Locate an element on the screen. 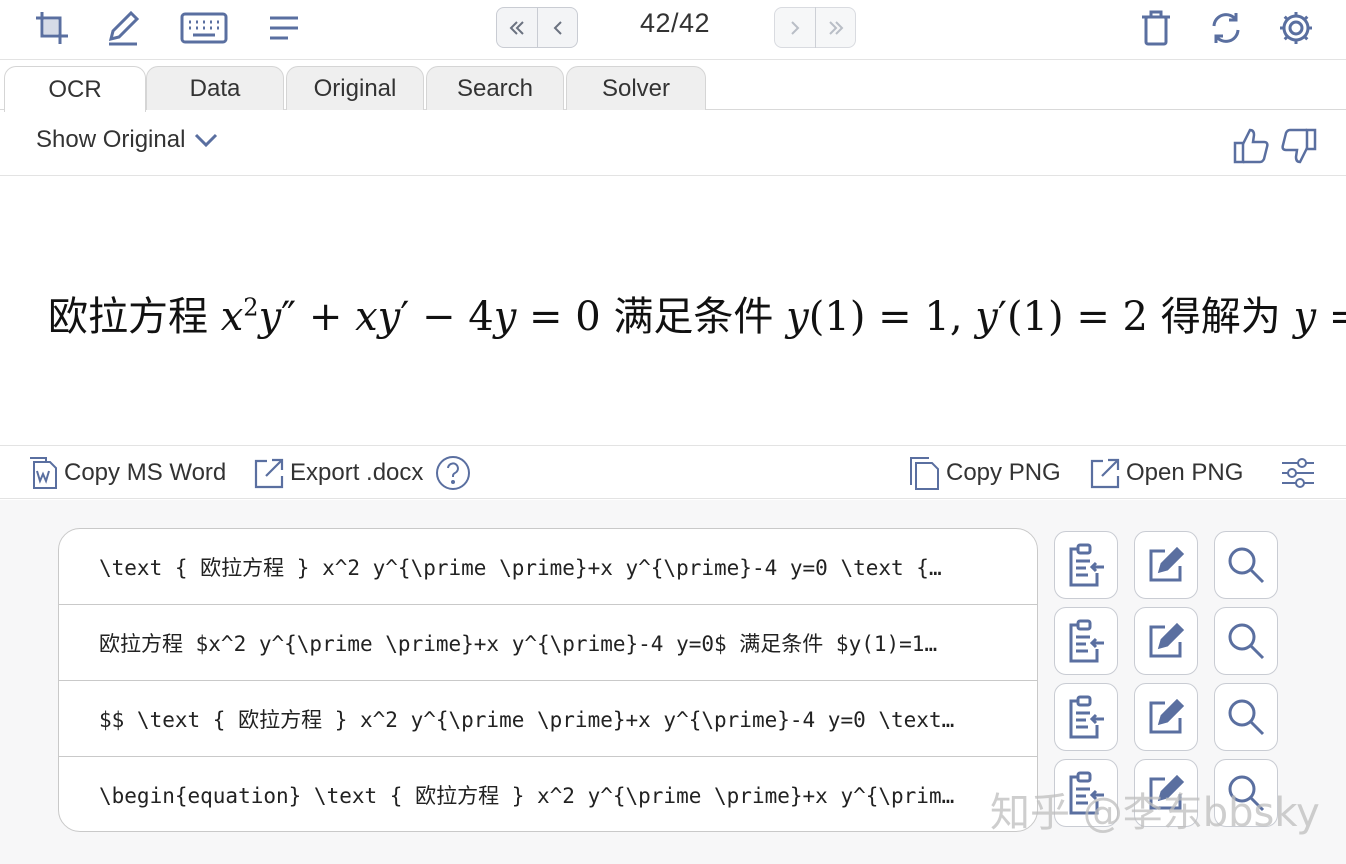 Image resolution: width=1346 pixels, height=864 pixels. eq-mid-text: 满足条件 is located at coordinates (693, 317).